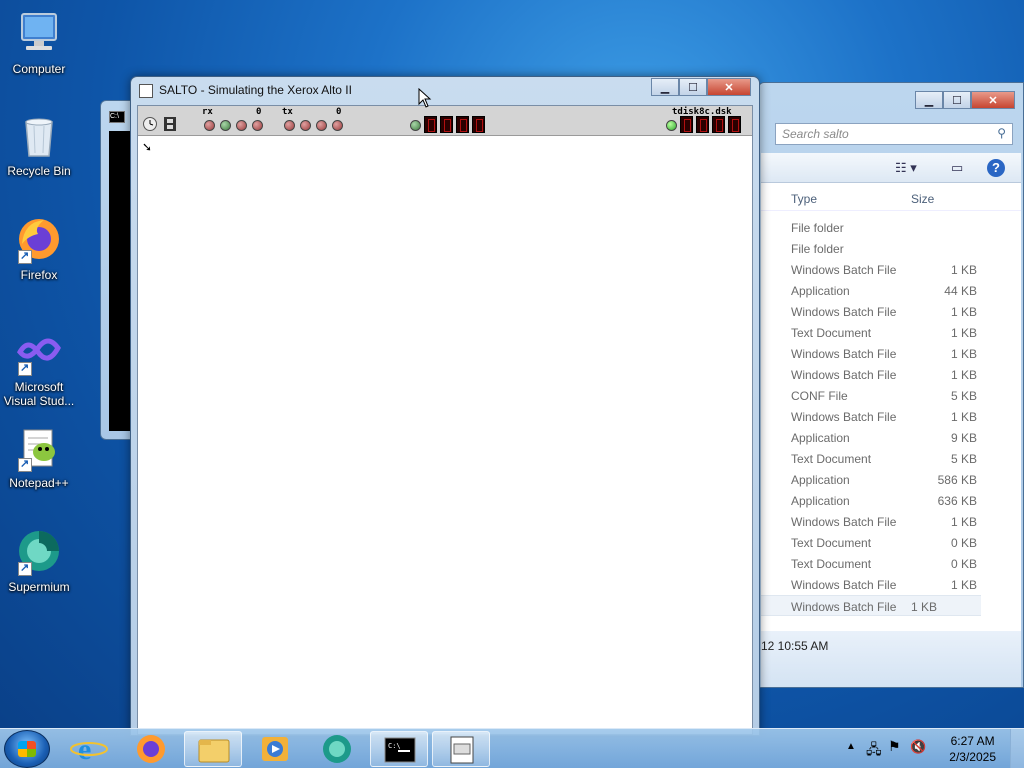  What do you see at coordinates (39, 275) in the screenshot?
I see `desktop-icon-label: Firefox` at bounding box center [39, 275].